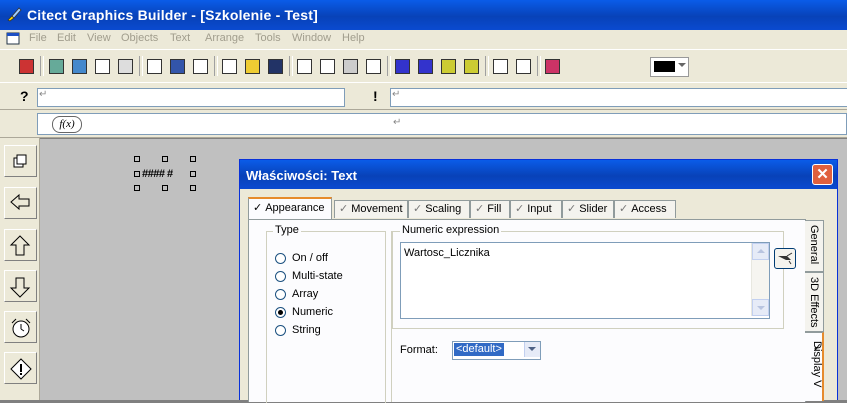  I want to click on pages-button, so click(103, 67).